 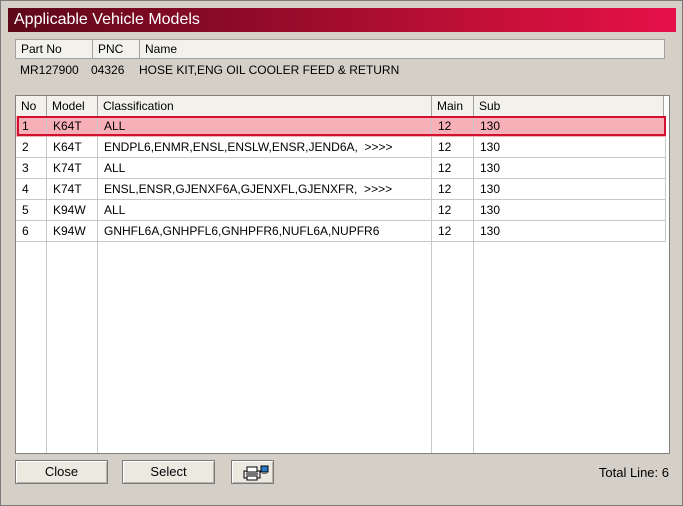 What do you see at coordinates (116, 49) in the screenshot?
I see `pnc-header: PNC` at bounding box center [116, 49].